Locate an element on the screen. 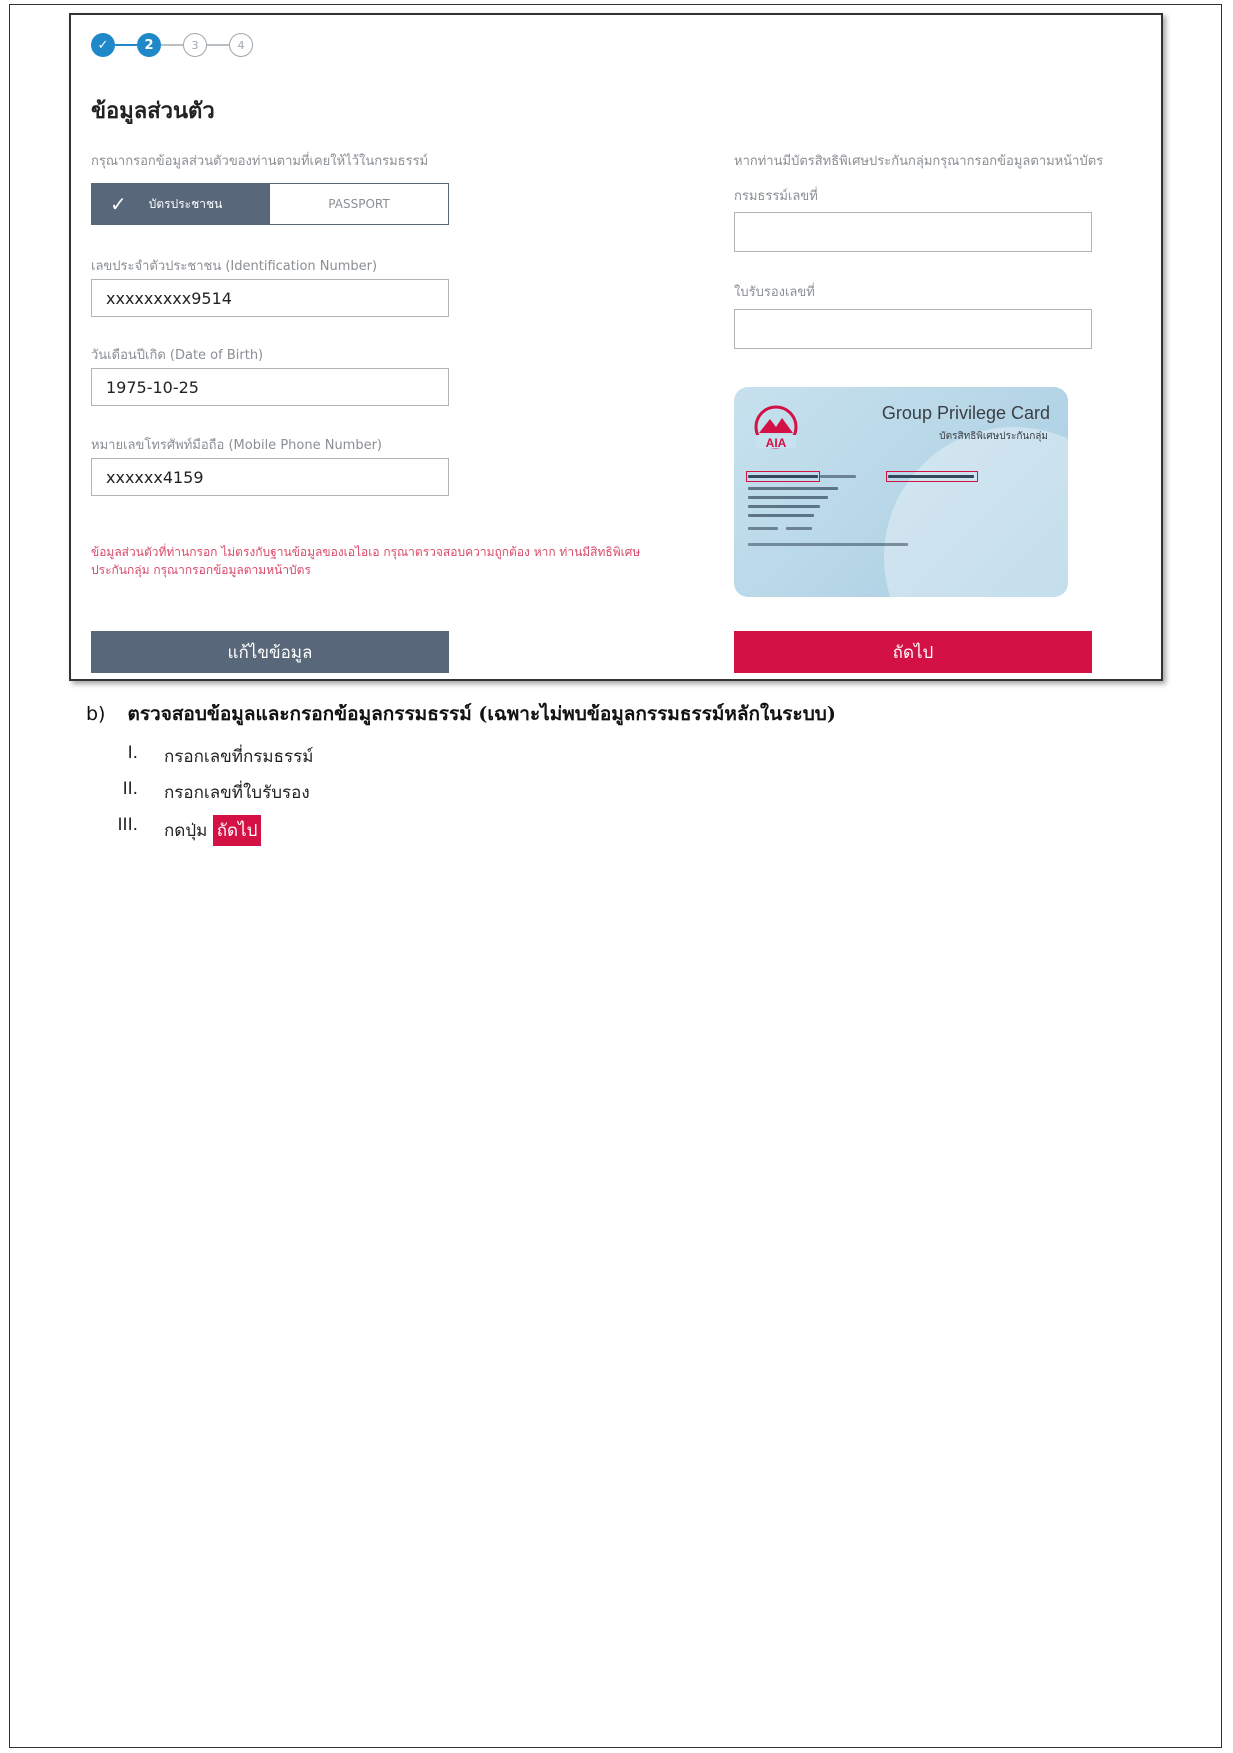 The image size is (1233, 1753). item-text: กรอกเลขที่ใบรับรอง is located at coordinates (237, 793).